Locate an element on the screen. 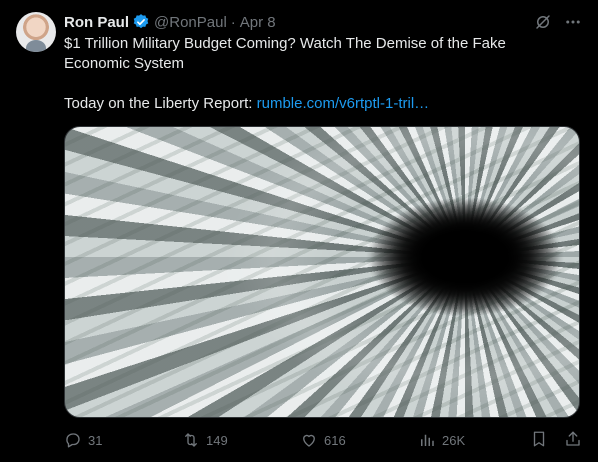  views-count: 26K is located at coordinates (454, 440).